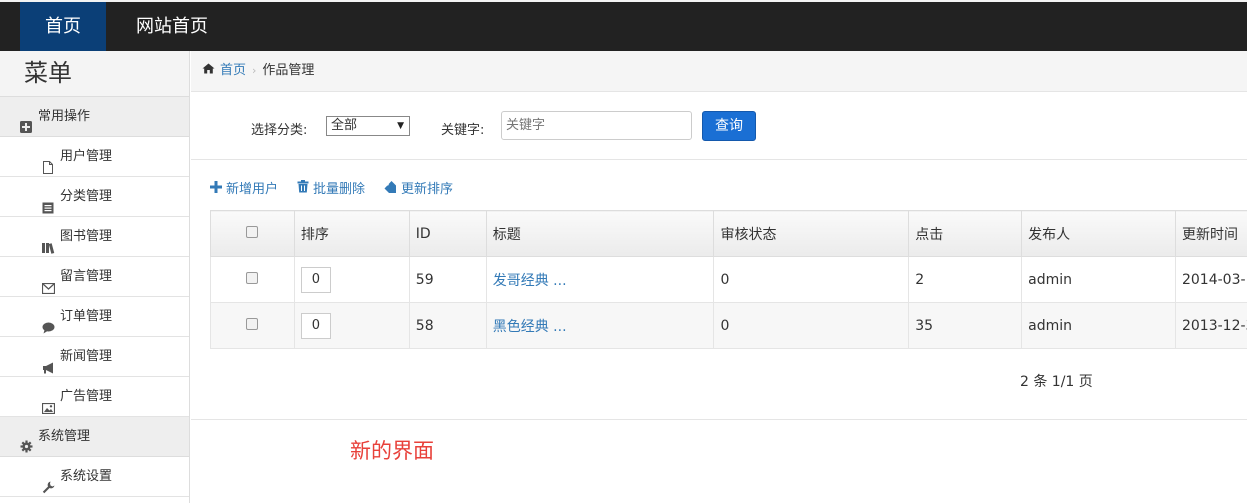 The width and height of the screenshot is (1247, 503). Describe the element at coordinates (26, 122) in the screenshot. I see `plus-square-icon` at that location.